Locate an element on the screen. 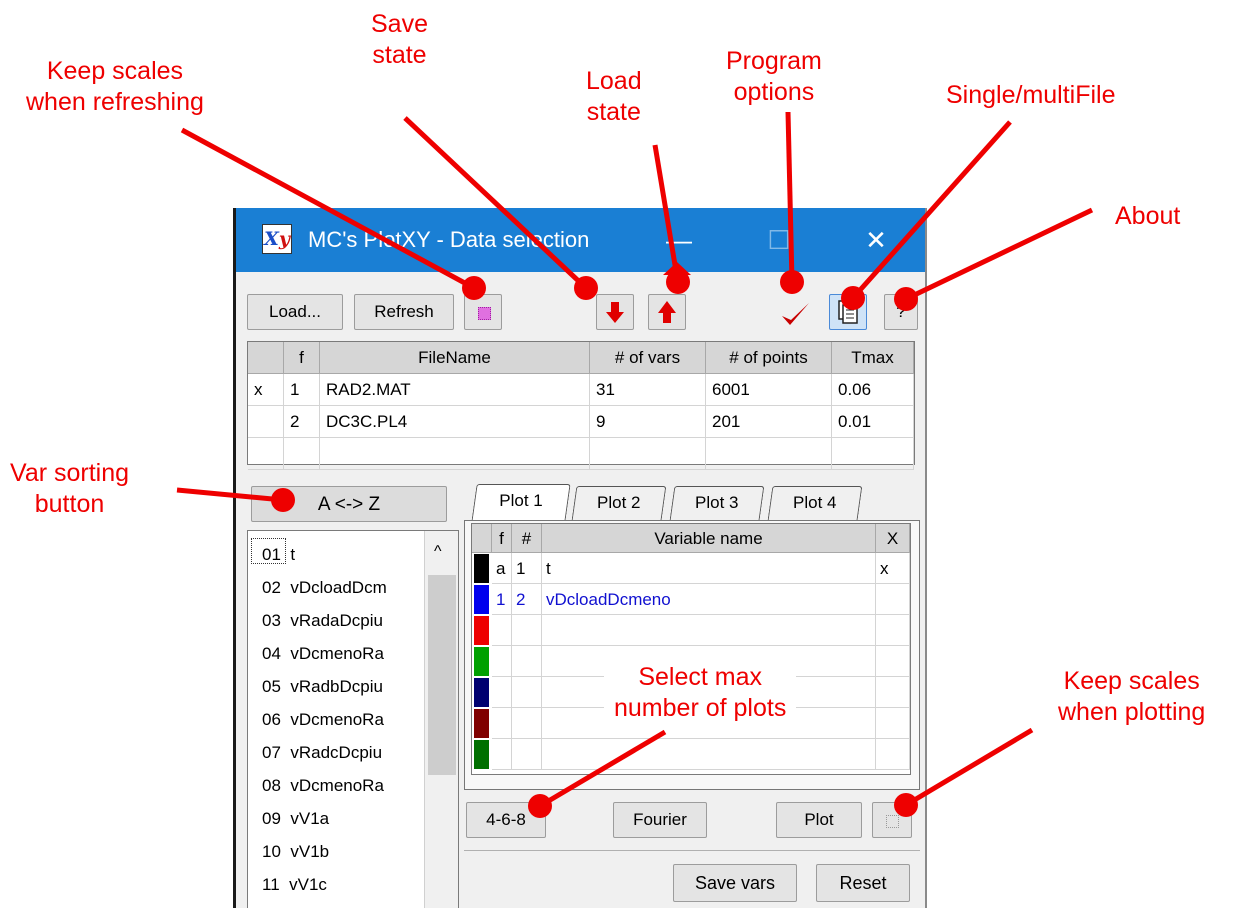 This screenshot has height=908, width=1249. callout-line-var-sorting is located at coordinates (230, 495).